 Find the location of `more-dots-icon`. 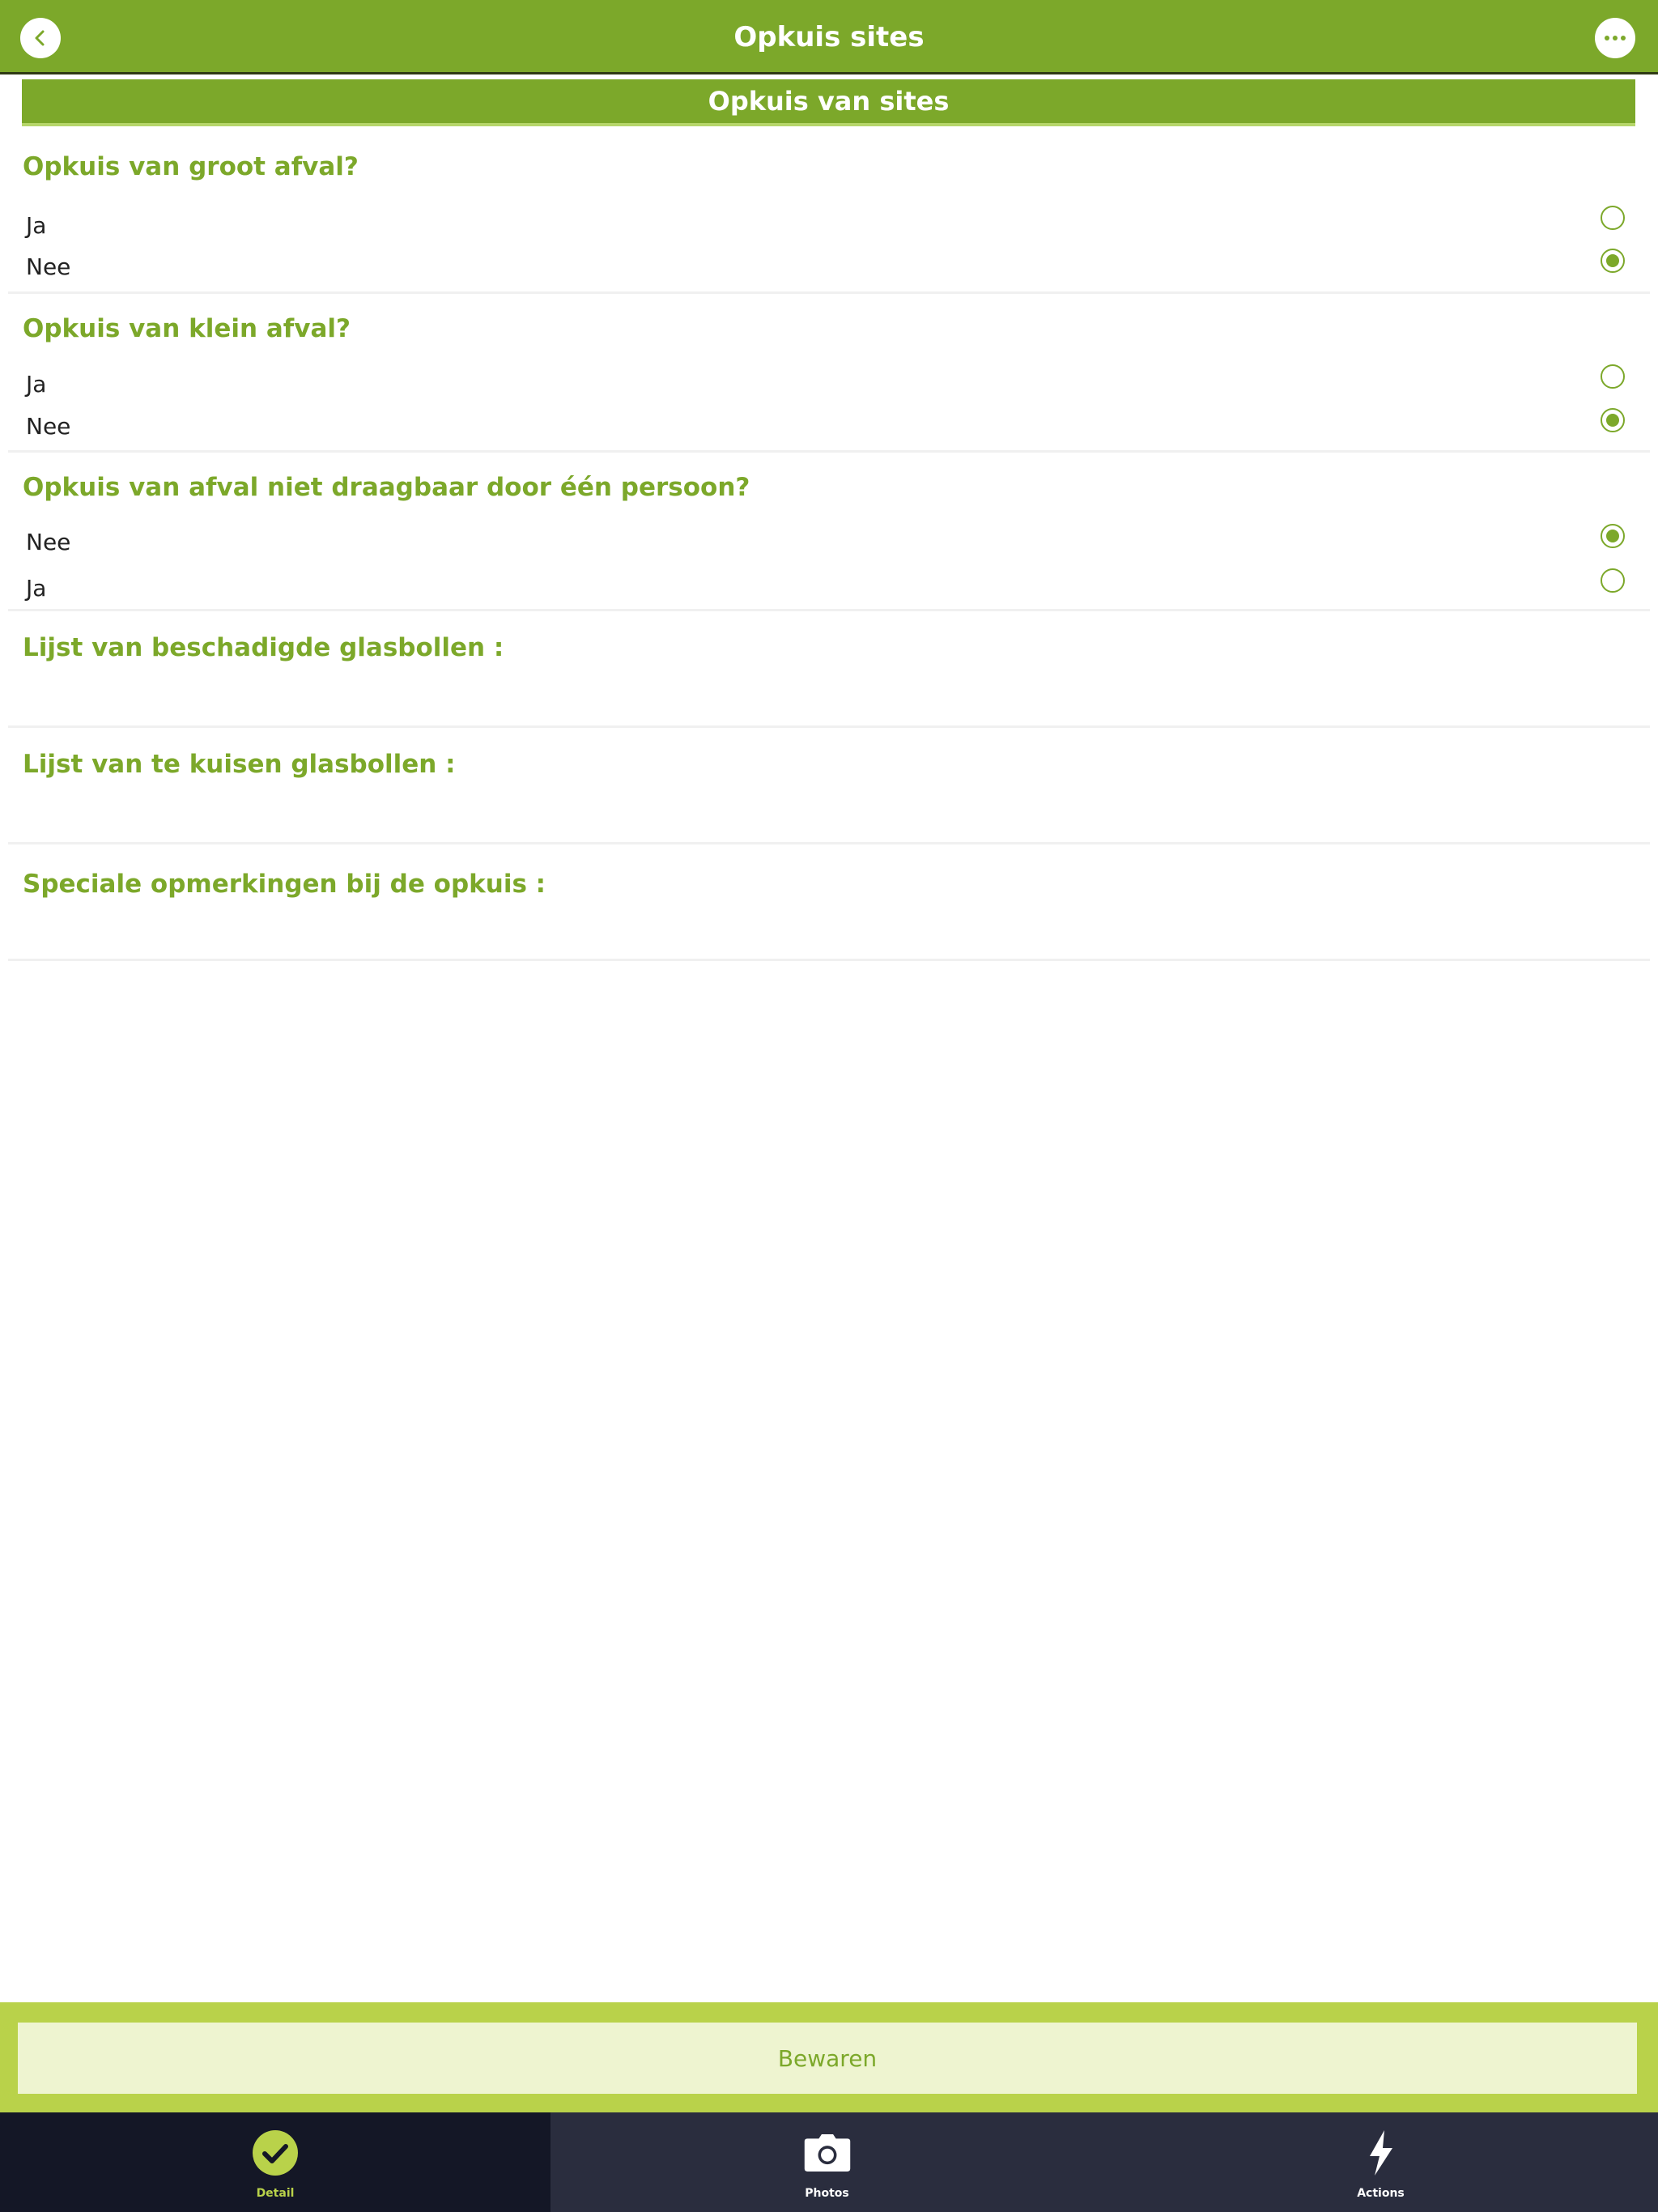

more-dots-icon is located at coordinates (1615, 38).